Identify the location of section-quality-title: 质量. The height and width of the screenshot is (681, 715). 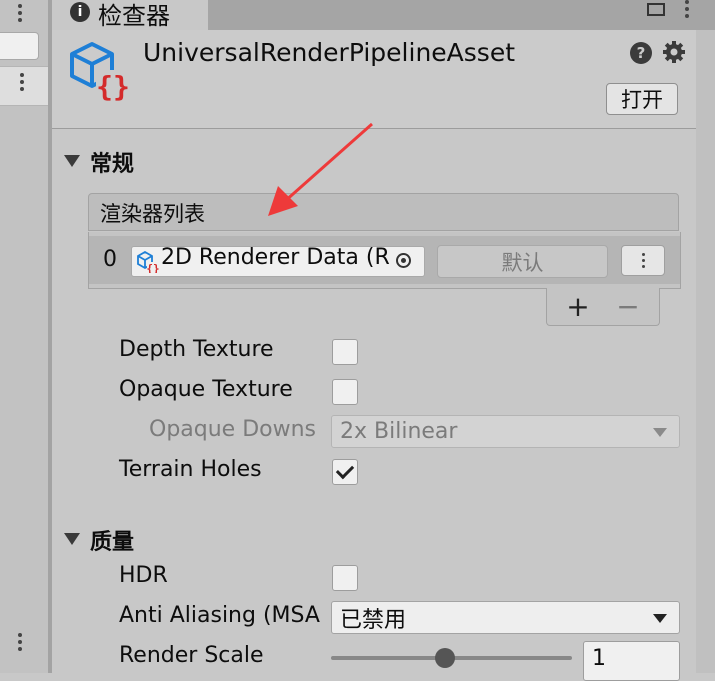
(112, 540).